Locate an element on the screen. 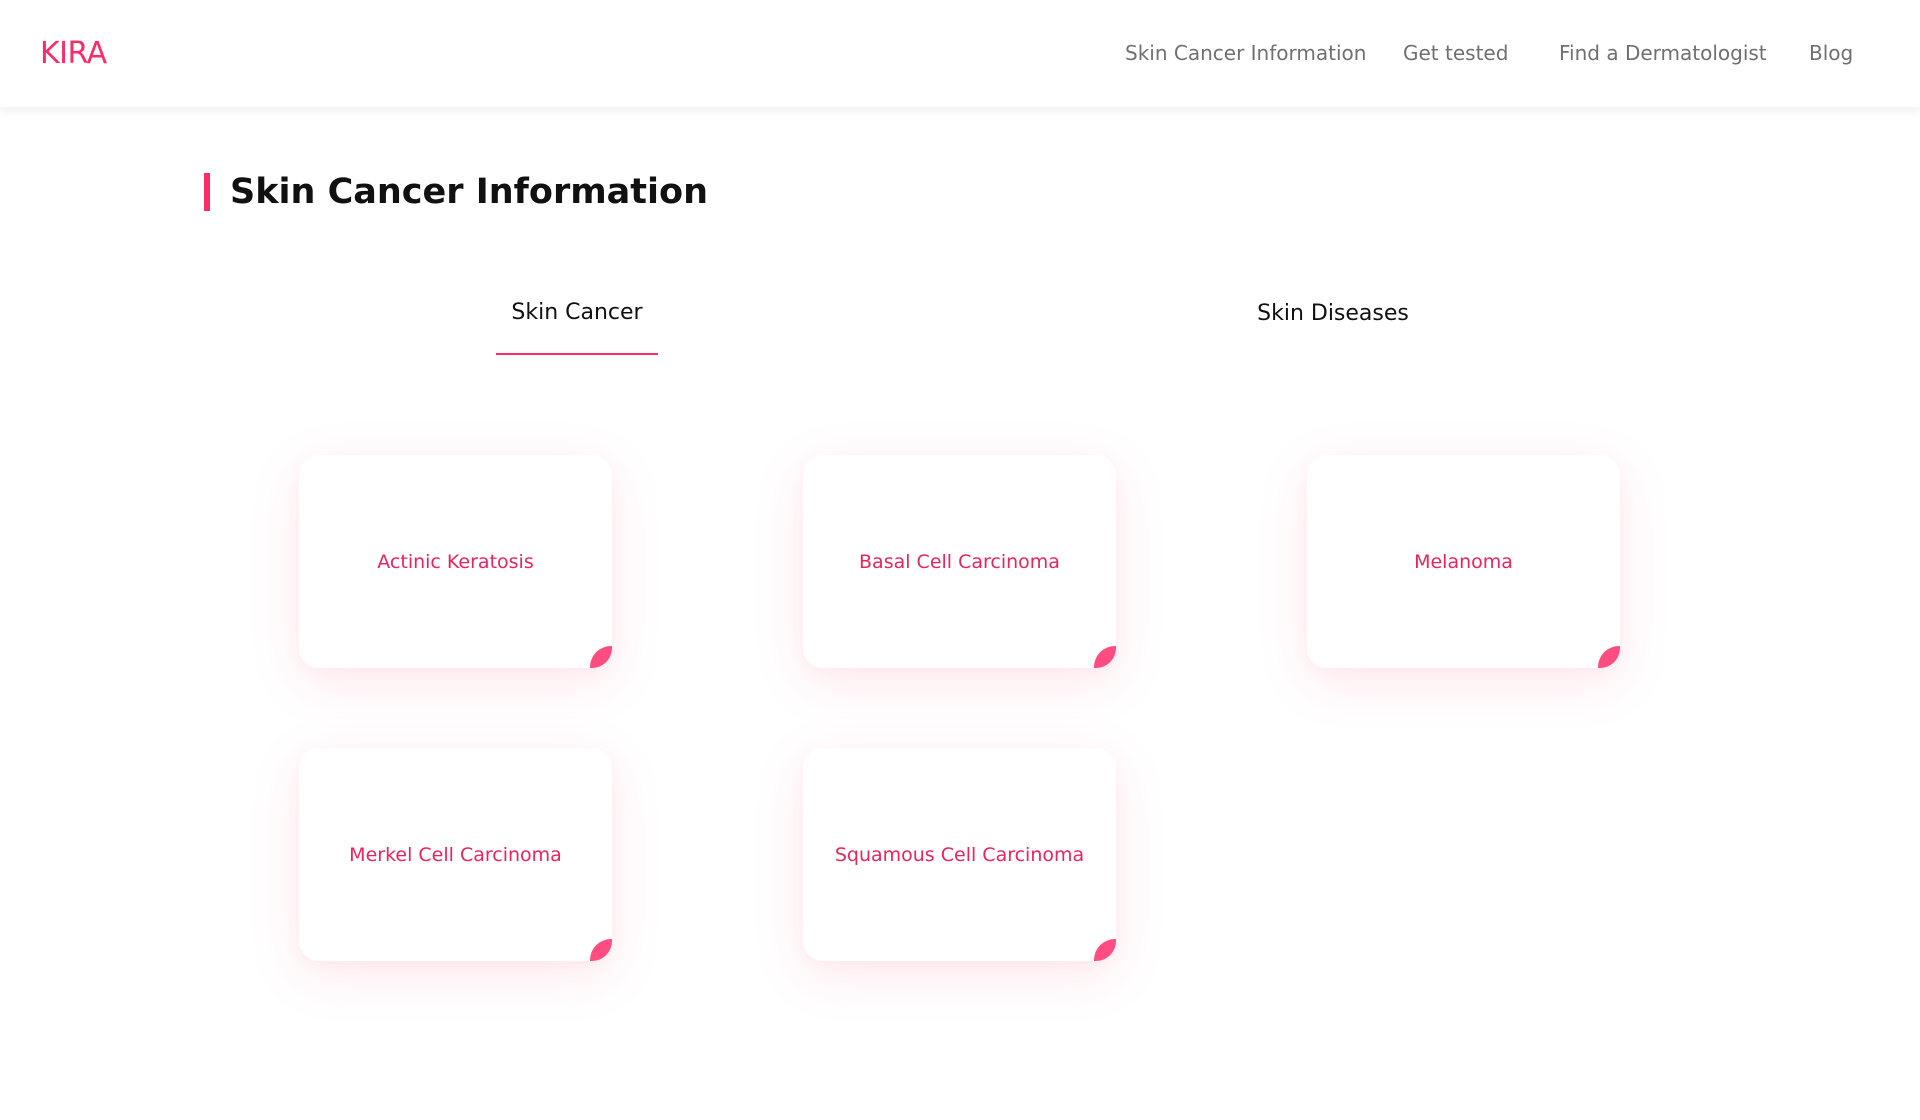 This screenshot has width=1920, height=1120. card-squamous-cell-carcinoma: Squamous Cell Carcinoma is located at coordinates (959, 854).